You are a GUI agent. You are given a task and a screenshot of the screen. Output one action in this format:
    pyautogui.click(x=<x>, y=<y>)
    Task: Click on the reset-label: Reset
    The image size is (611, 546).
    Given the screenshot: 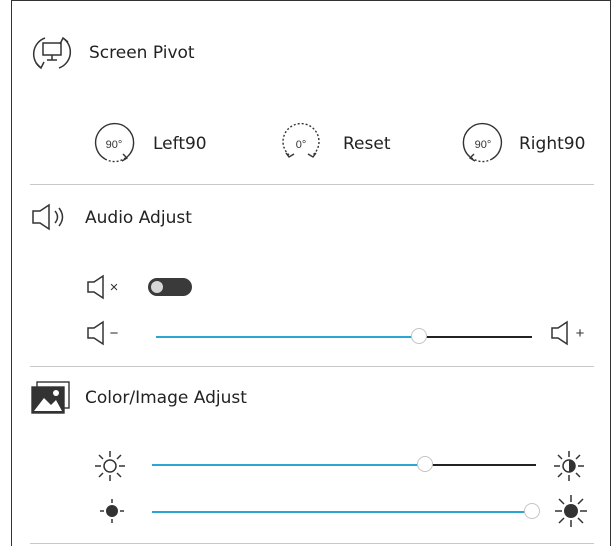 What is the action you would take?
    pyautogui.click(x=367, y=144)
    